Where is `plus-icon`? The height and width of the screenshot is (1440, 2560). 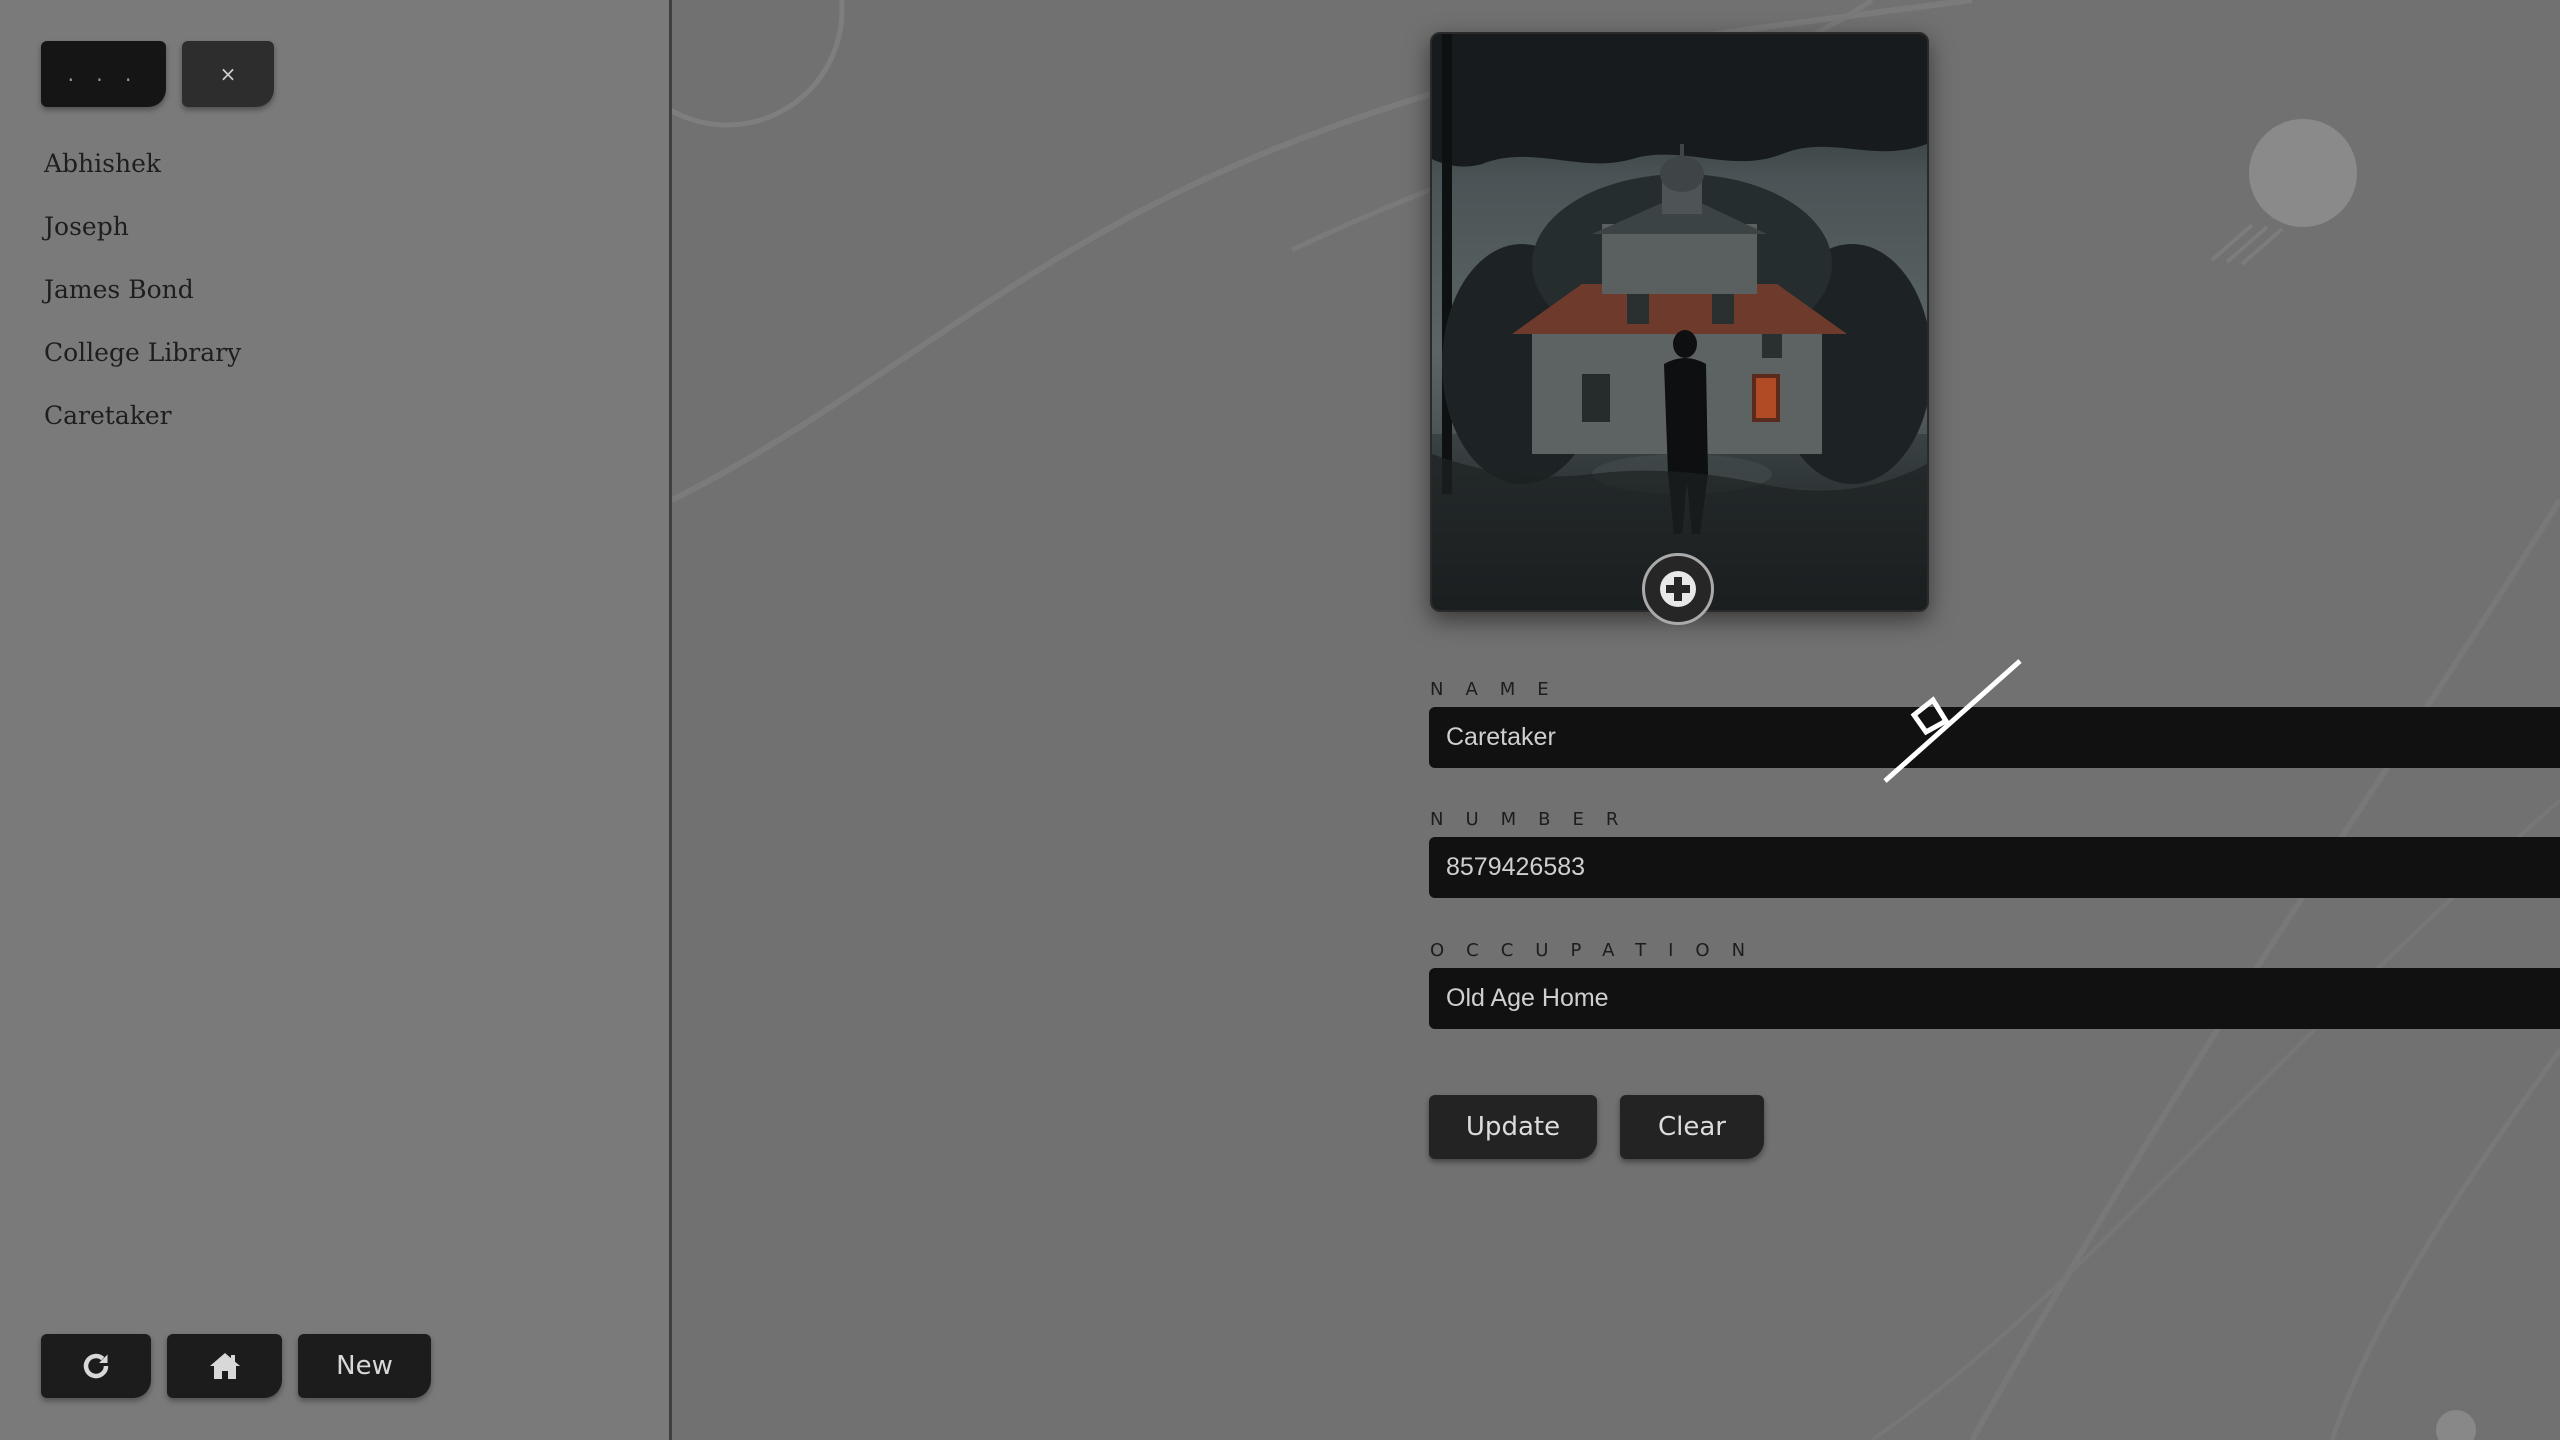
plus-icon is located at coordinates (1678, 589).